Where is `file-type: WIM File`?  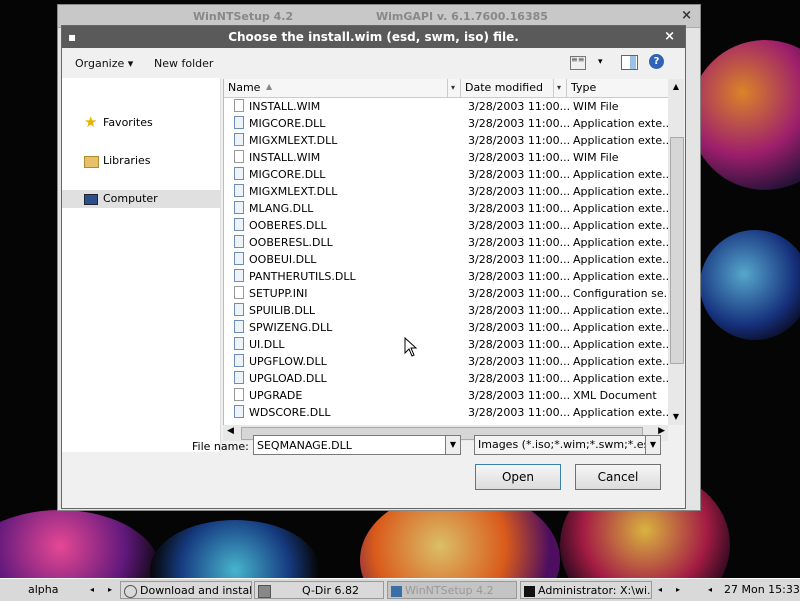
file-type: WIM File is located at coordinates (596, 157).